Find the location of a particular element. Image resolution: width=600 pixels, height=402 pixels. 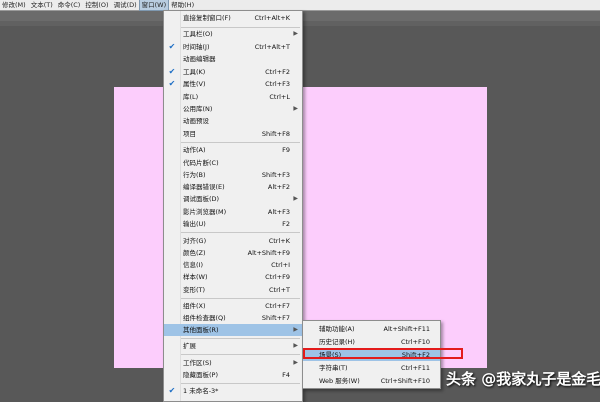

menu-item-label: 样本(W) is located at coordinates (195, 277).